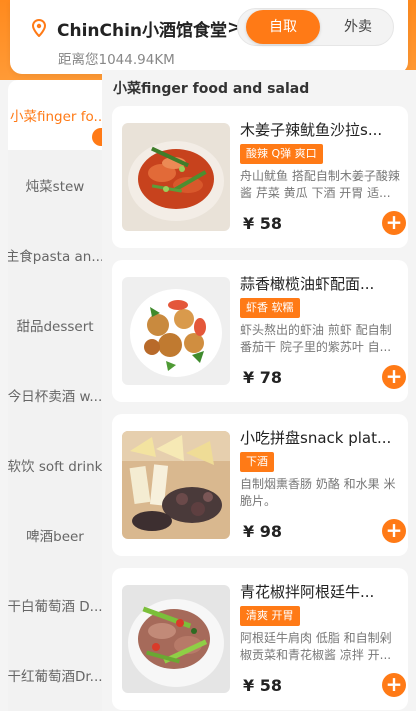 The height and width of the screenshot is (711, 416). I want to click on sidebar-item-stew: 炖菜stew, so click(55, 185).